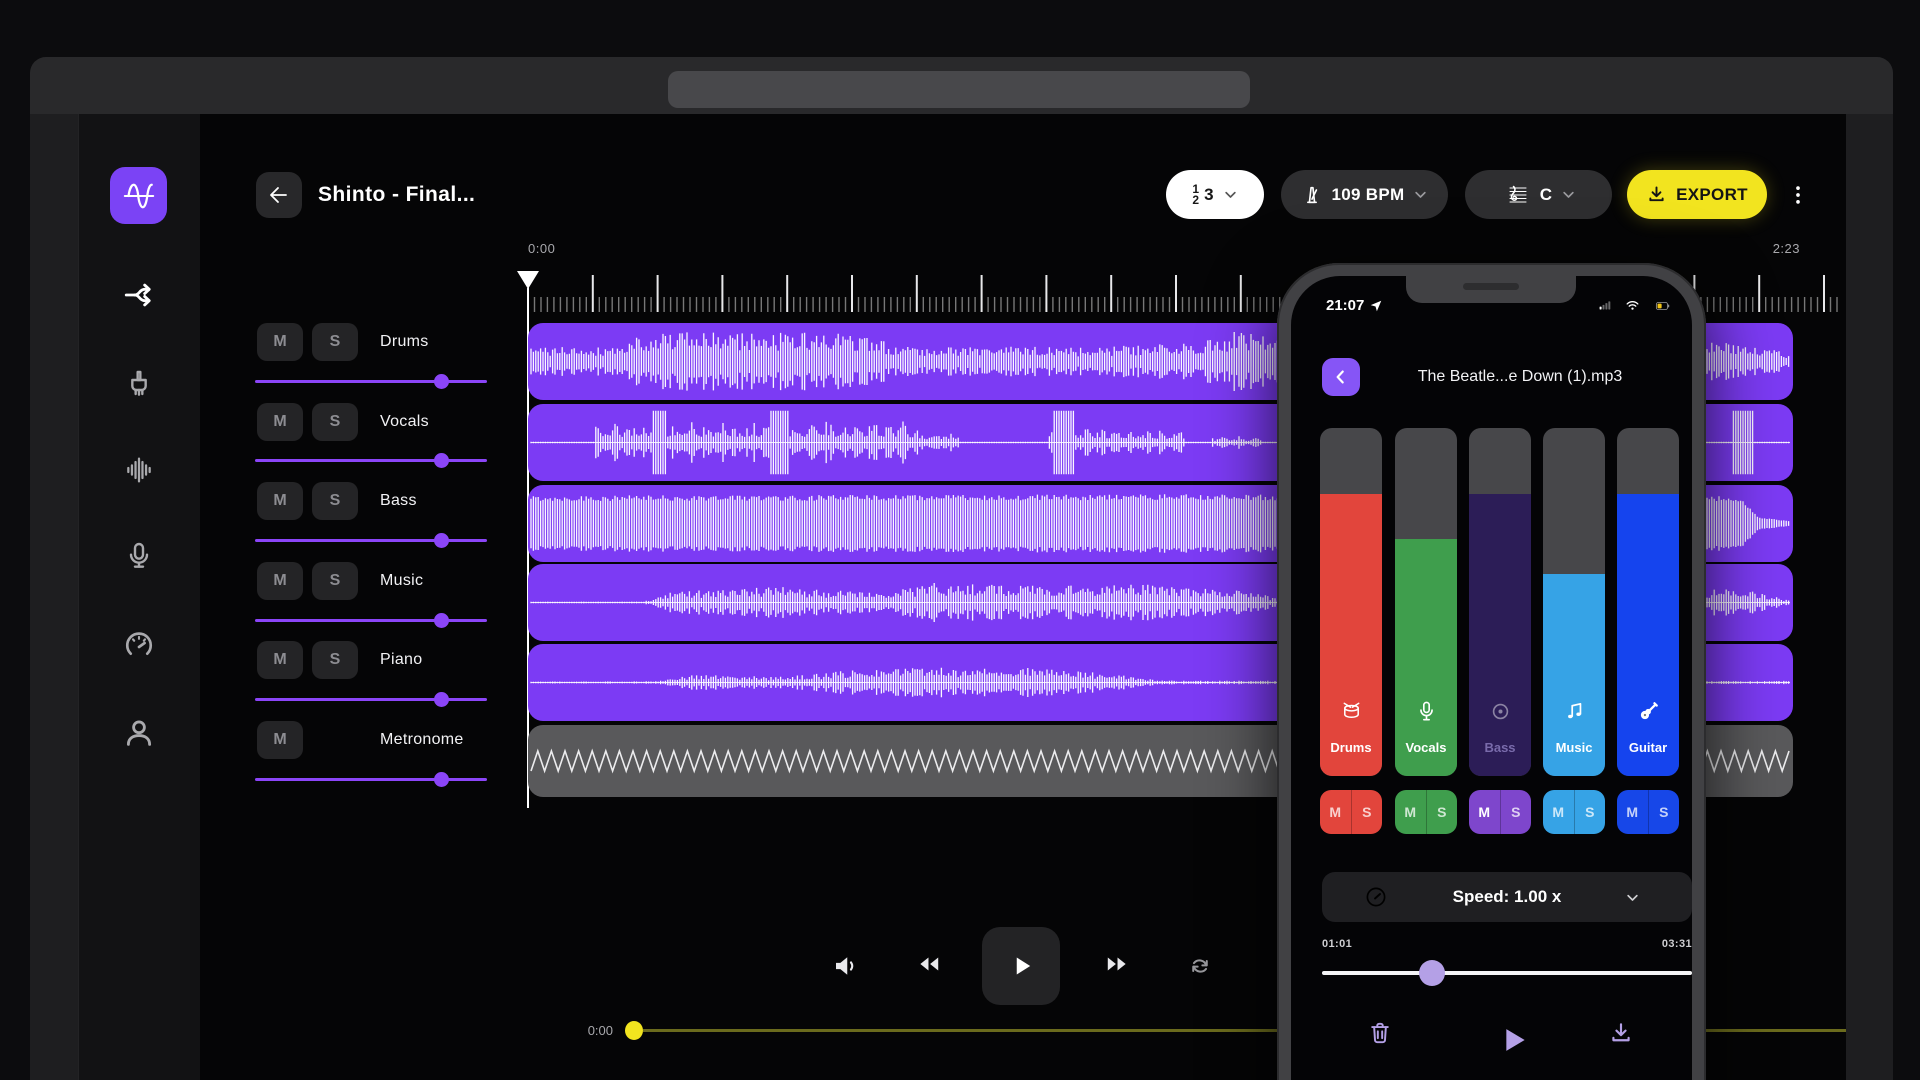  What do you see at coordinates (1648, 602) in the screenshot?
I see `stem-volume-column-guitar` at bounding box center [1648, 602].